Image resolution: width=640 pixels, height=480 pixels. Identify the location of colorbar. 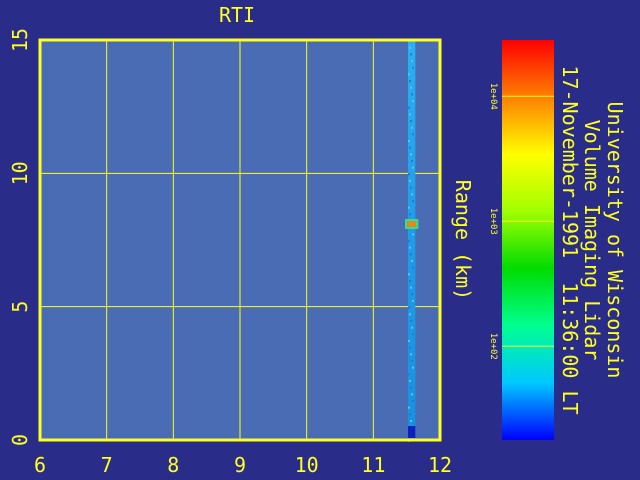
(528, 240).